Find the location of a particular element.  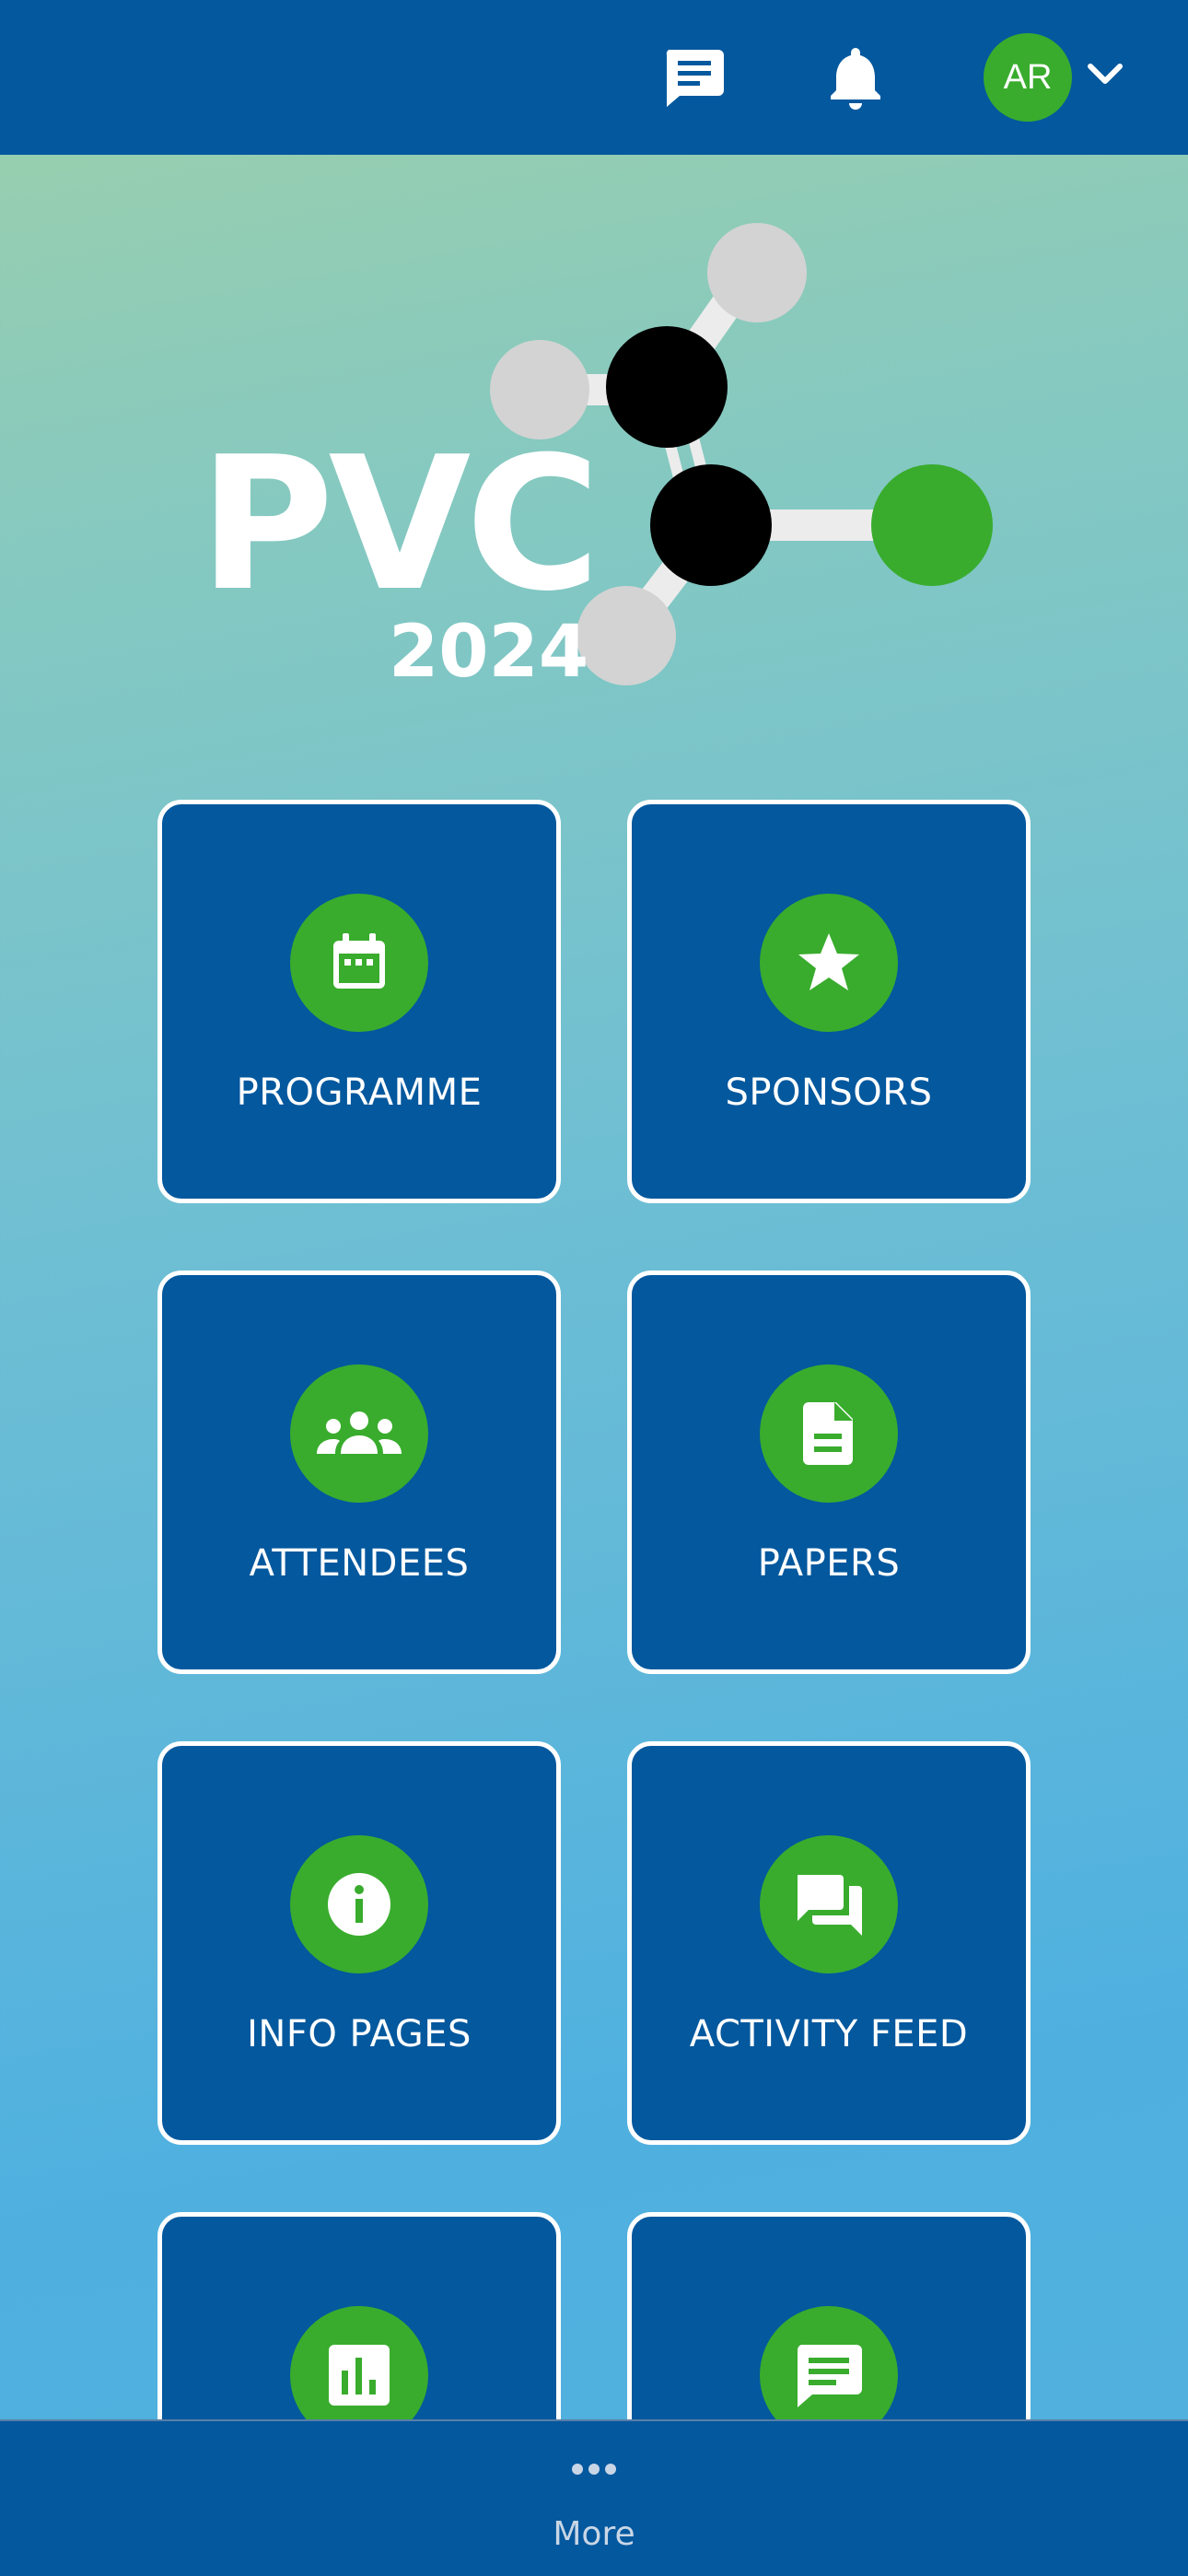

tile-label: PAPERS is located at coordinates (829, 1563).